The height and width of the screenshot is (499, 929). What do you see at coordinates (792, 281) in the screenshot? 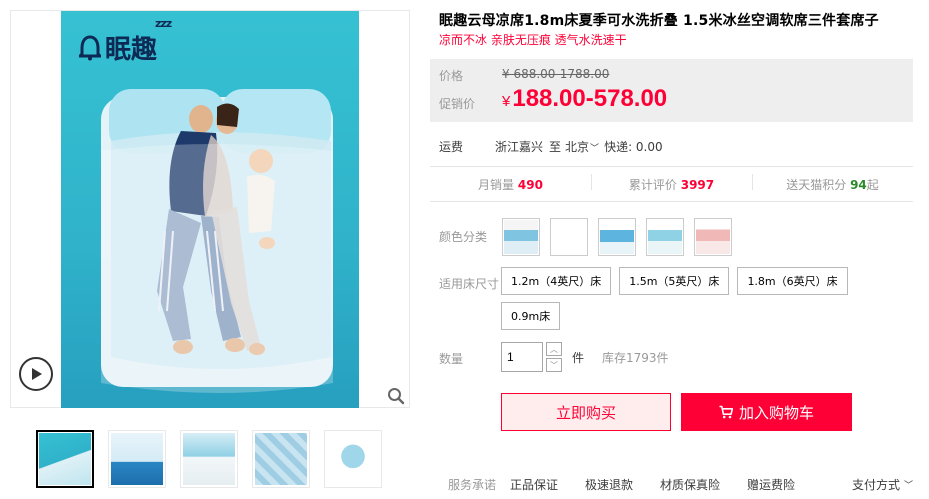
I see `size-option-1.8m: 1.8m（6英尺）床` at bounding box center [792, 281].